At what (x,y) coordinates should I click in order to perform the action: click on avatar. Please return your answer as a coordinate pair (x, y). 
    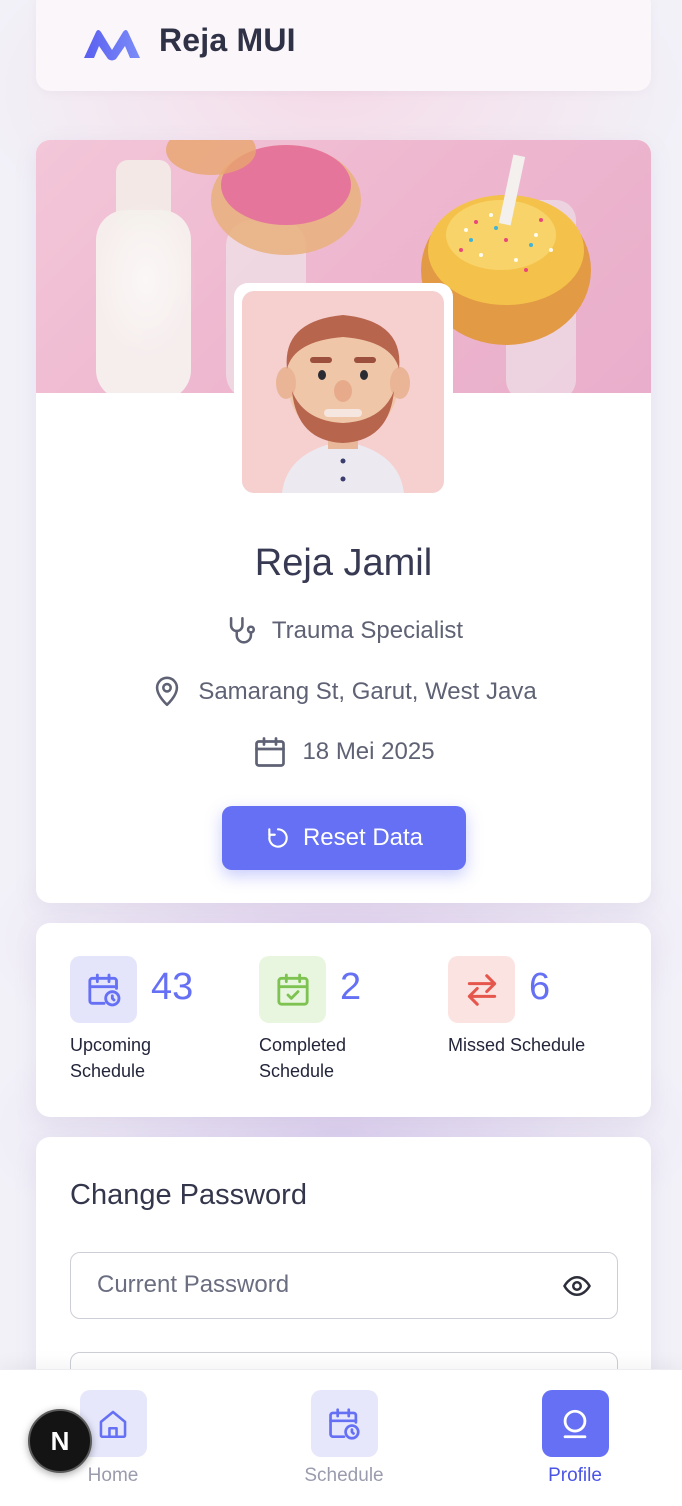
    Looking at the image, I should click on (343, 392).